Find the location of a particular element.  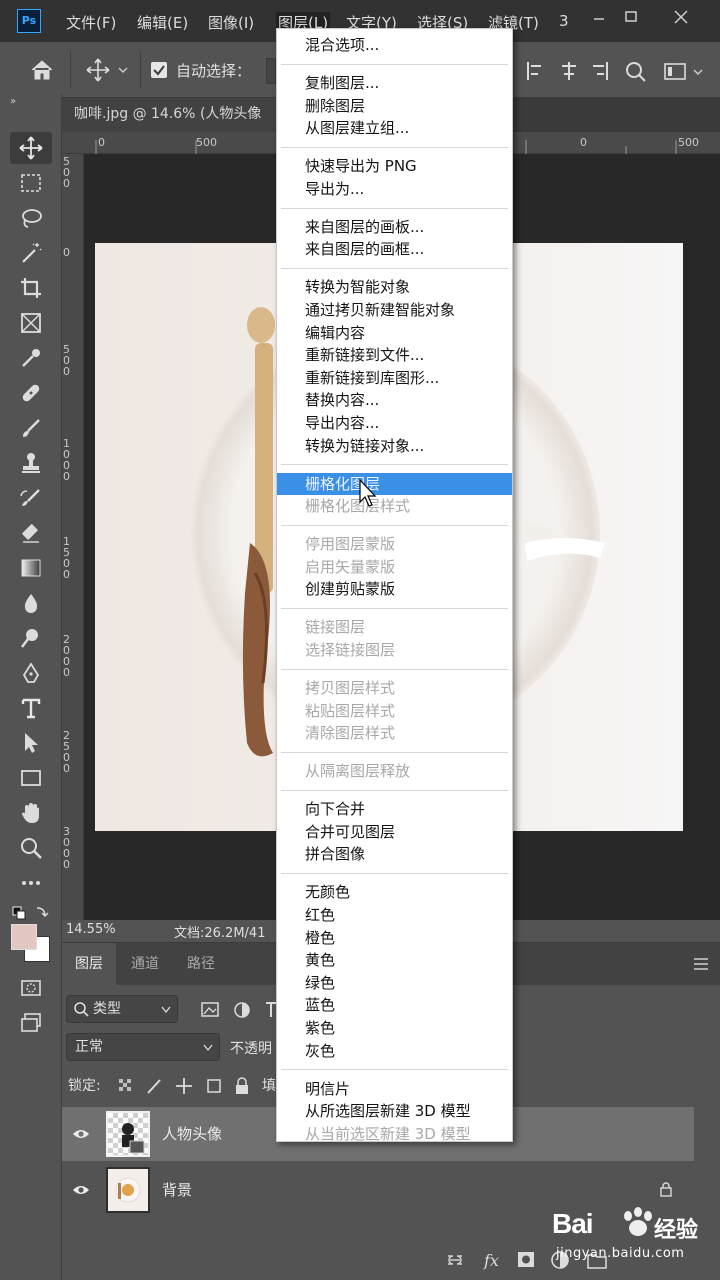

menu-item: 合并可见图层 is located at coordinates (394, 832).